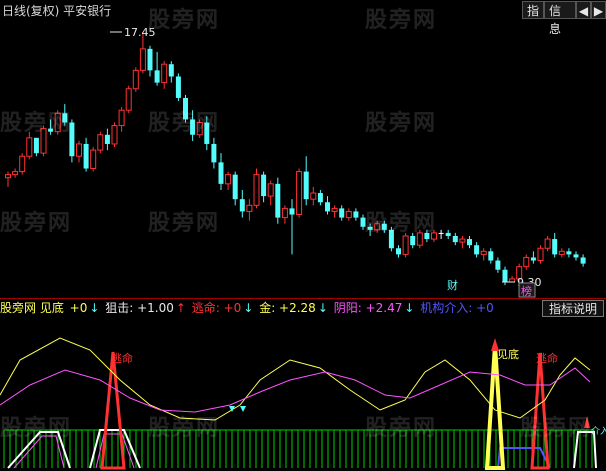  I want to click on taoming-annotation-left: 逃命, so click(122, 358).